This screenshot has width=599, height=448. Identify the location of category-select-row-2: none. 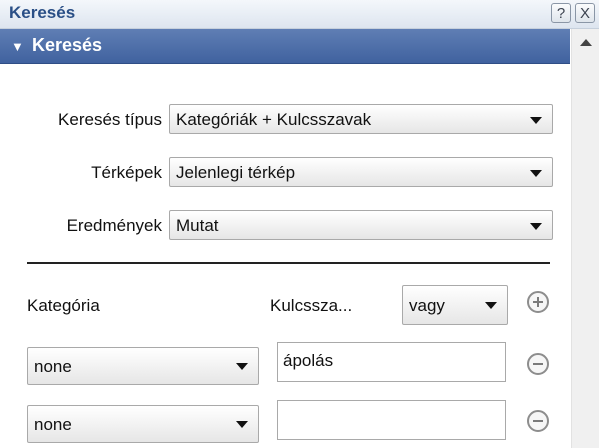
(143, 424).